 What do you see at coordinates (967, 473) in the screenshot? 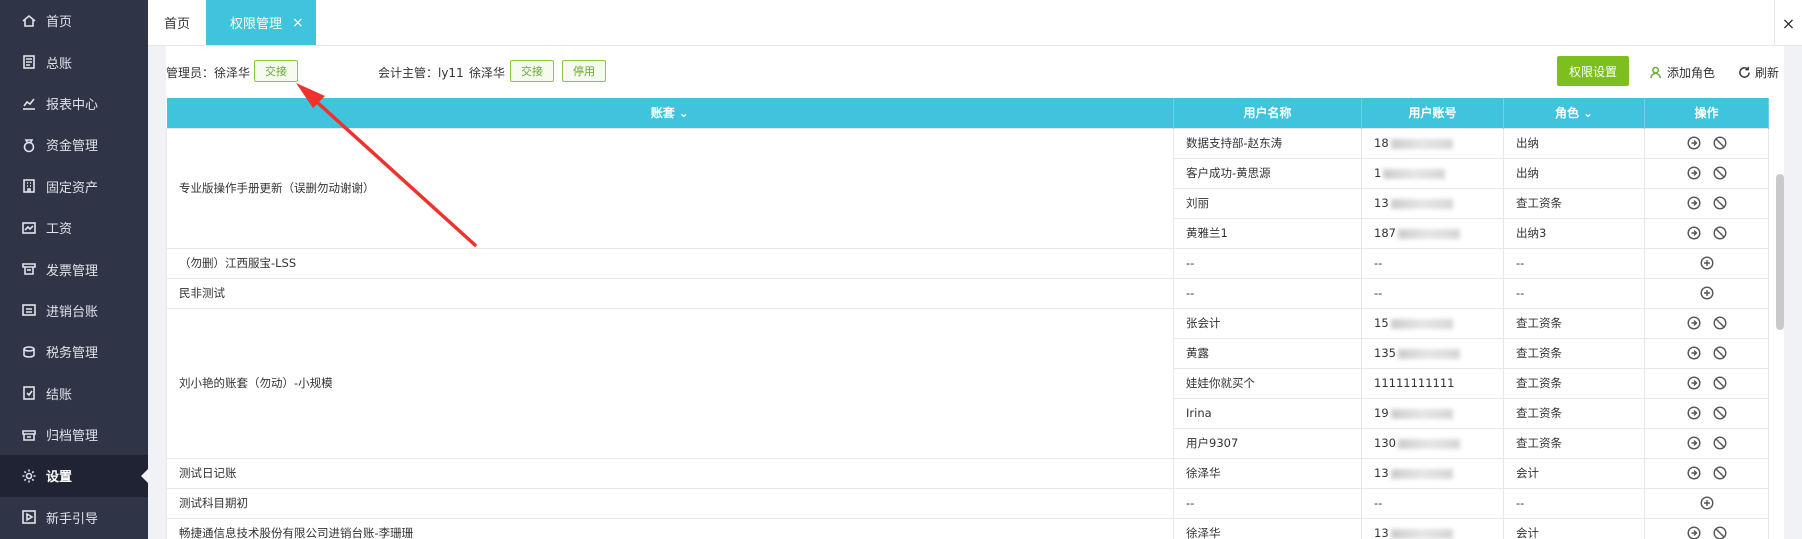
I see `table-row: 测试日记账 徐泽华 13 会计` at bounding box center [967, 473].